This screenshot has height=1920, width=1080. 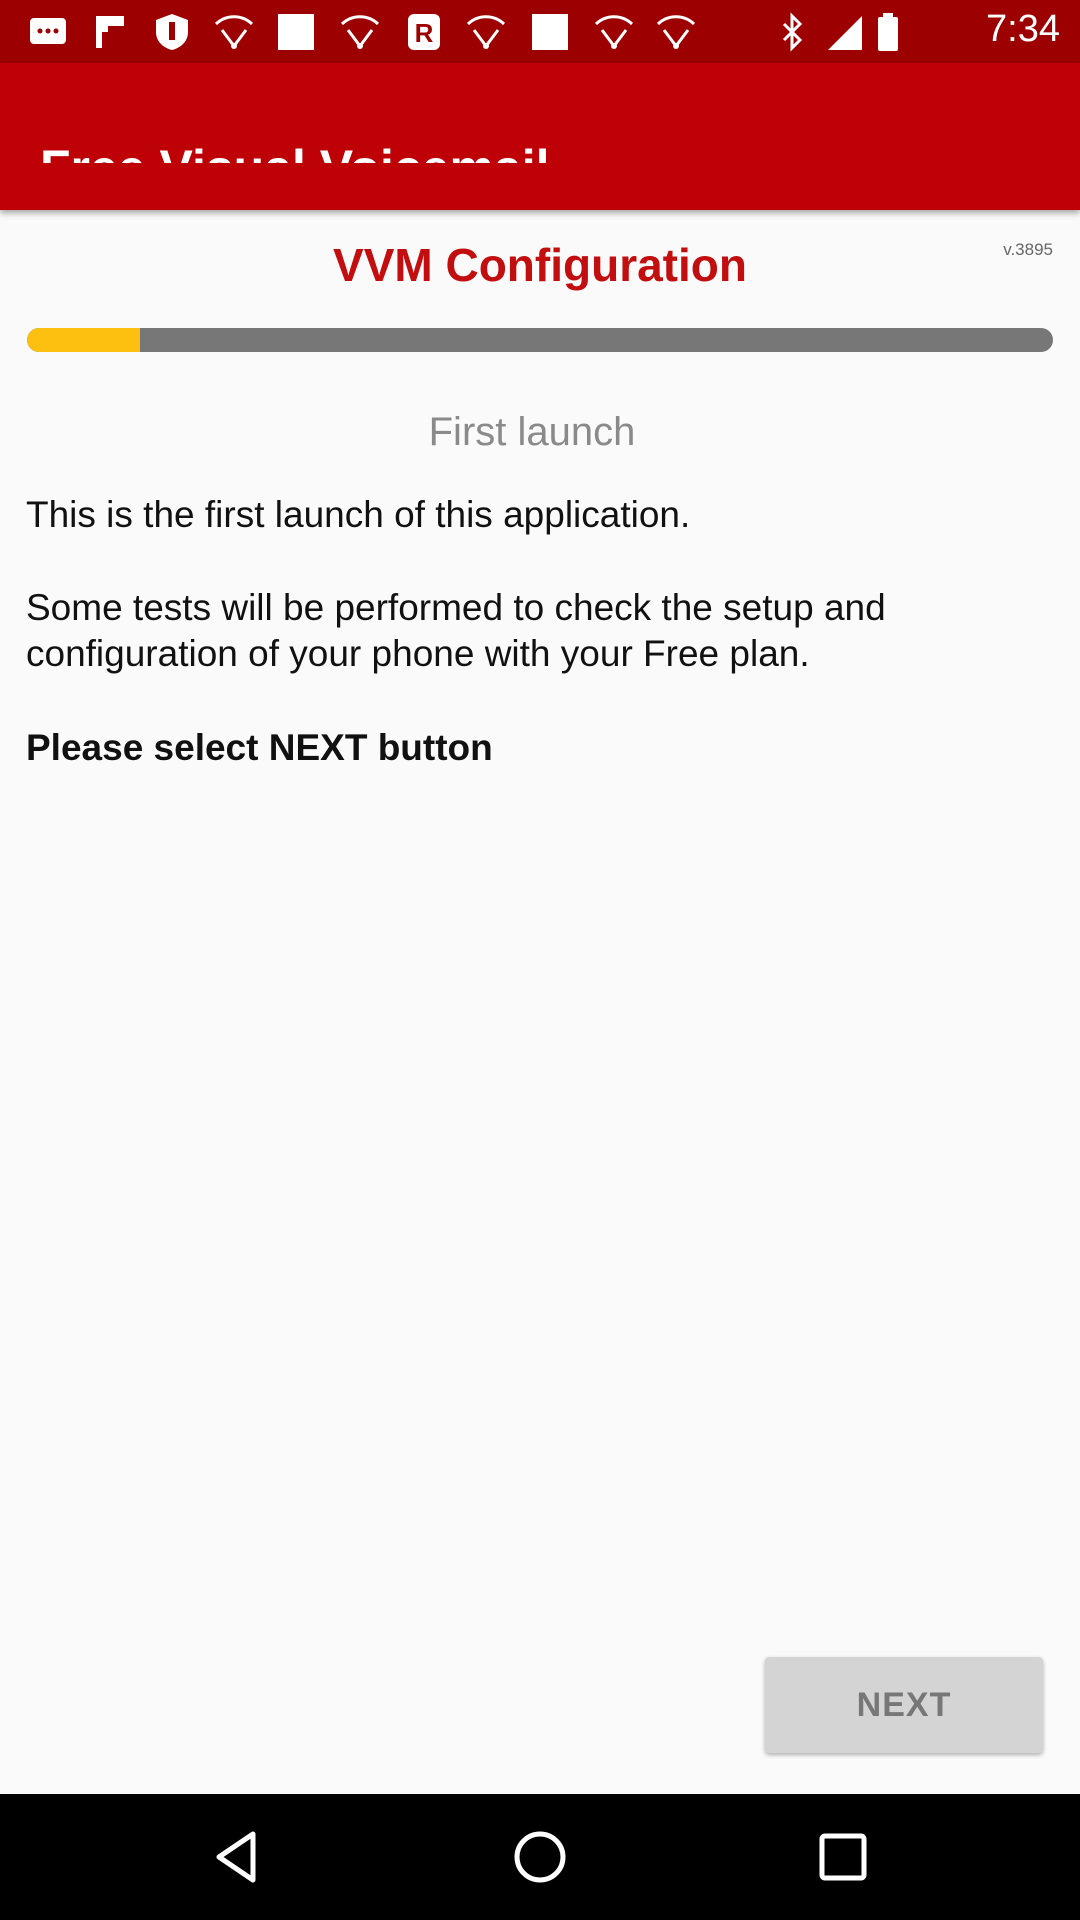 I want to click on navigation-bar, so click(x=540, y=1857).